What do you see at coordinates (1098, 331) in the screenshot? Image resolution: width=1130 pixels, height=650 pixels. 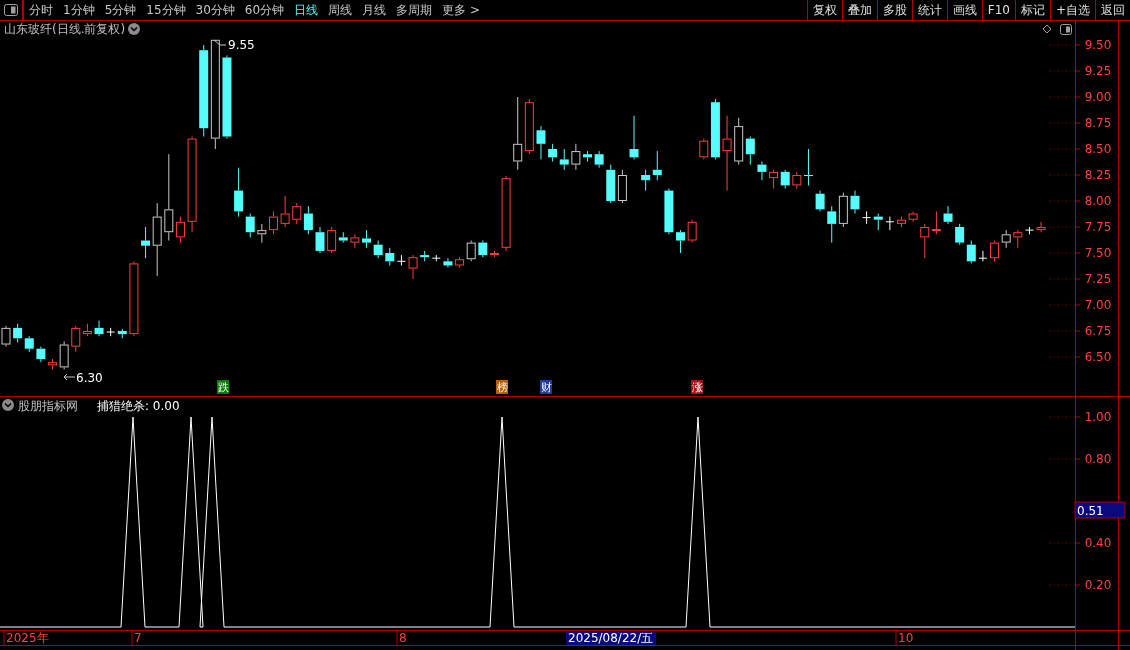 I see `price-axis-label: 6.75` at bounding box center [1098, 331].